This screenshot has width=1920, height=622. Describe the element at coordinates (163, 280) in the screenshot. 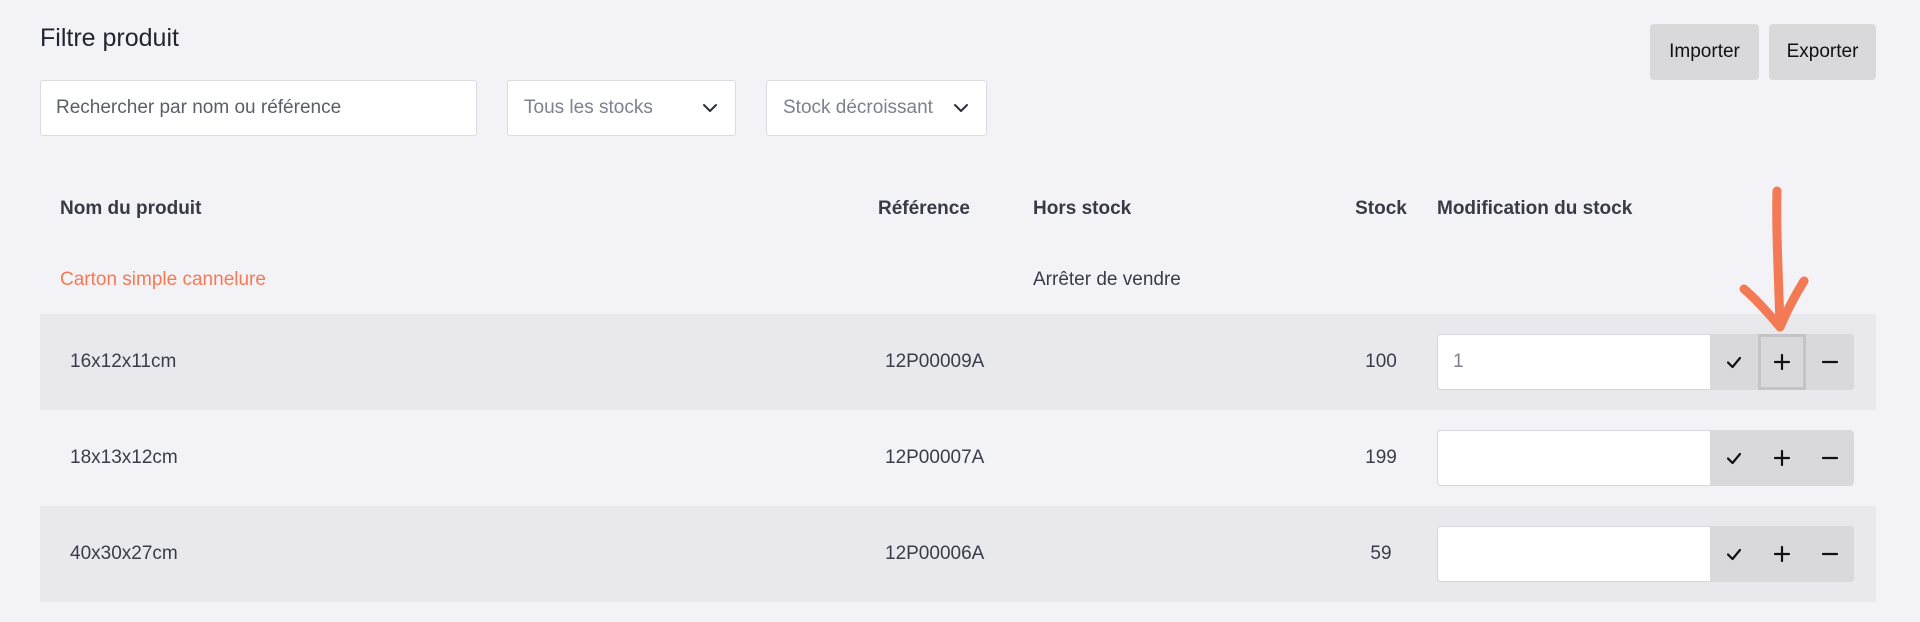

I see `product-group-name: Carton simple cannelure` at that location.